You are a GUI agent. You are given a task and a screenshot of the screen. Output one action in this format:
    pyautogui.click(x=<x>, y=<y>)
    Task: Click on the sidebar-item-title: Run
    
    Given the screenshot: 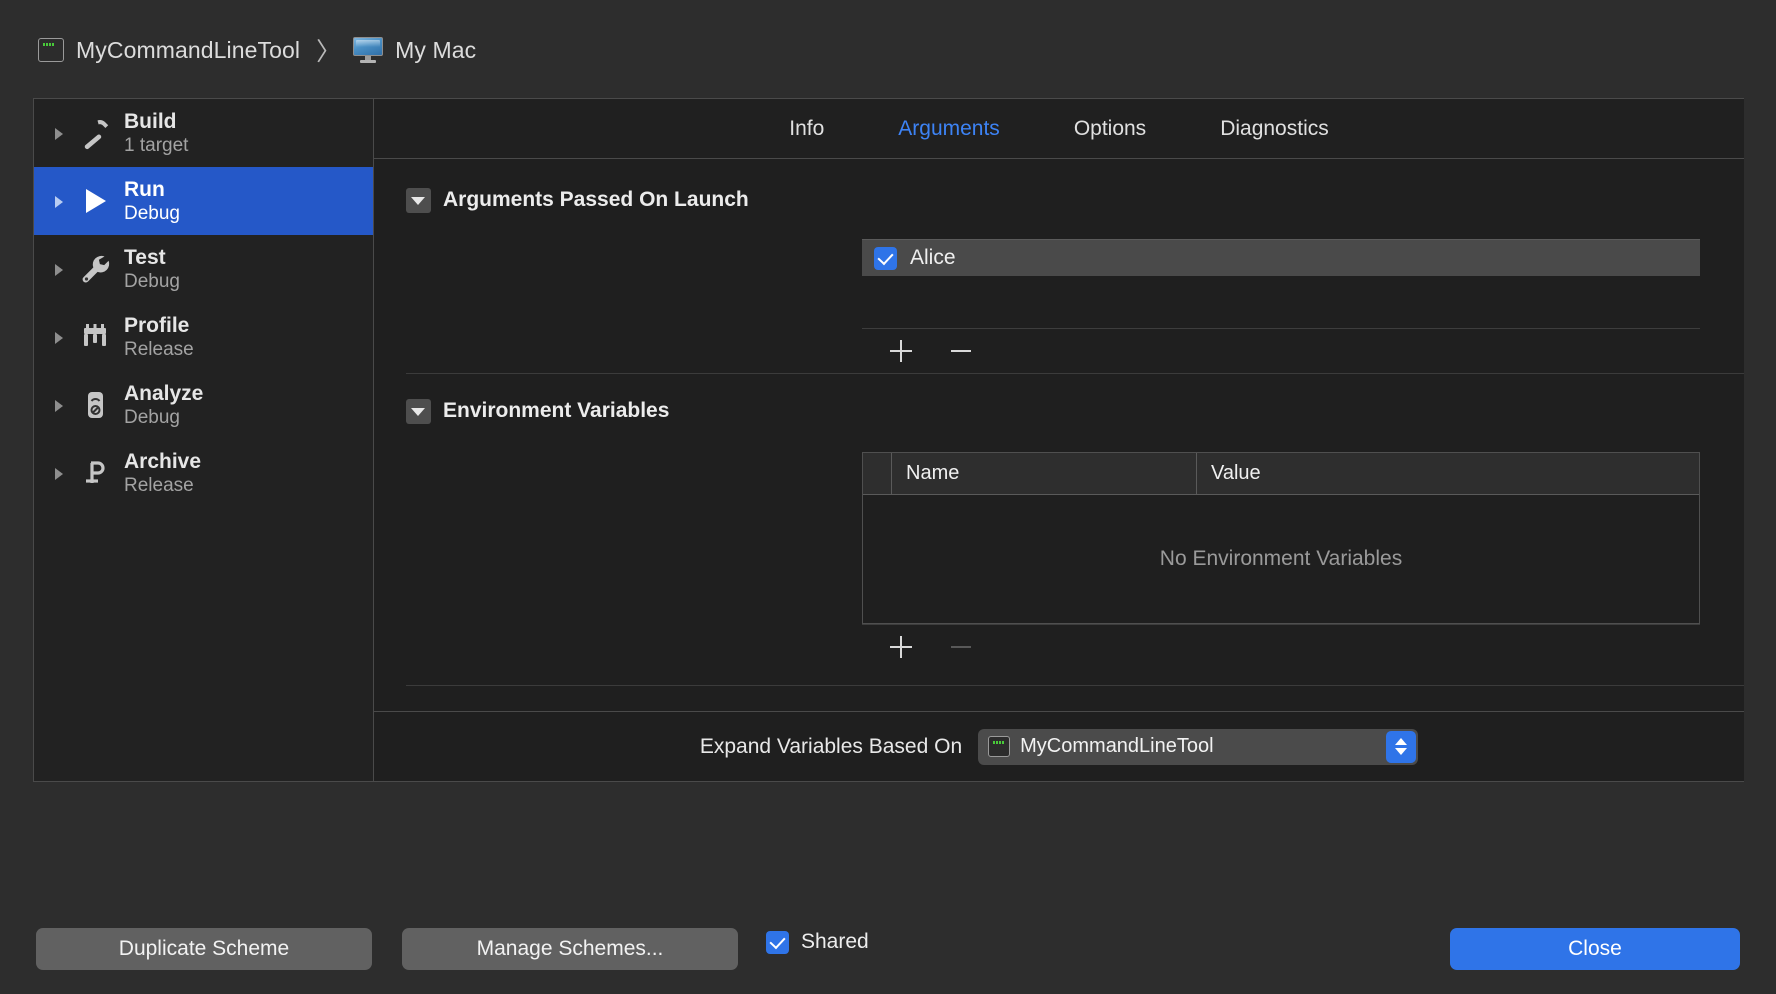 What is the action you would take?
    pyautogui.click(x=144, y=189)
    